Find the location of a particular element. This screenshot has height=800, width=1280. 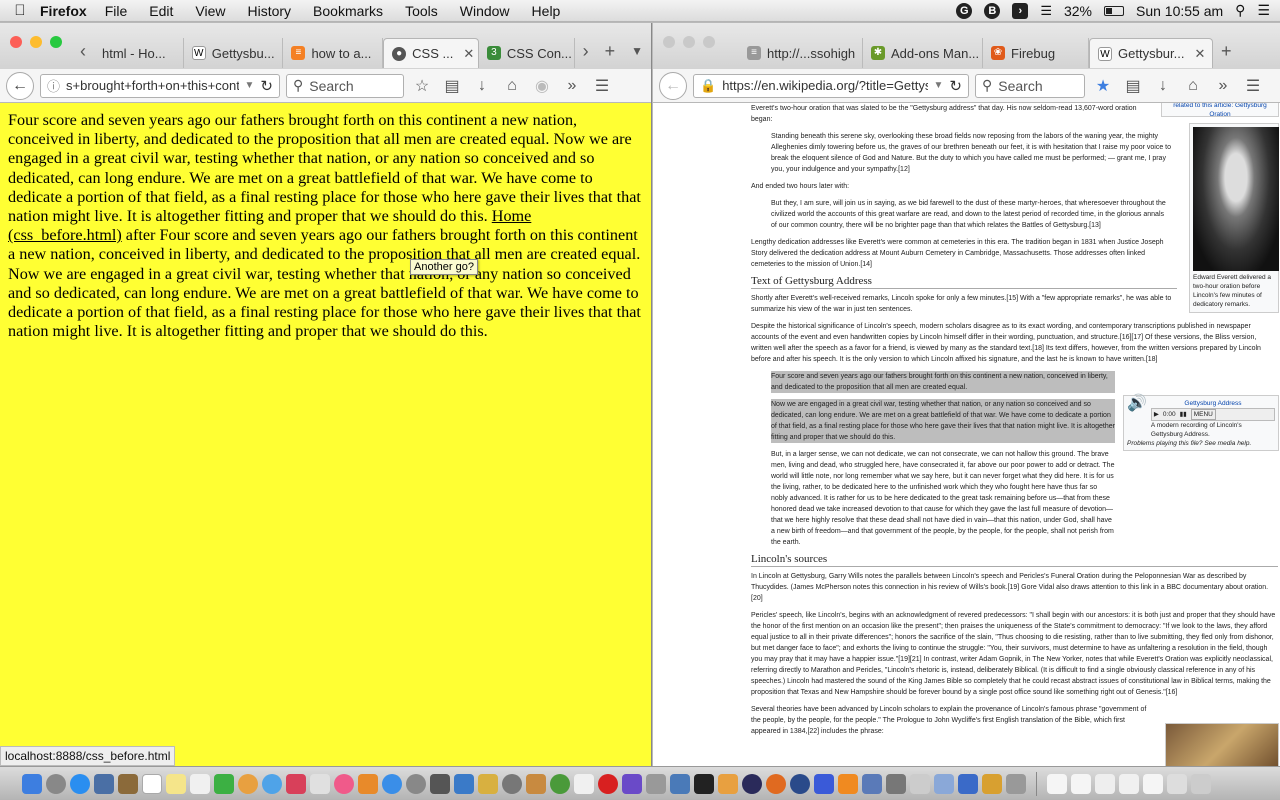

tab-scroll-left-icon: ‹ is located at coordinates (83, 51).